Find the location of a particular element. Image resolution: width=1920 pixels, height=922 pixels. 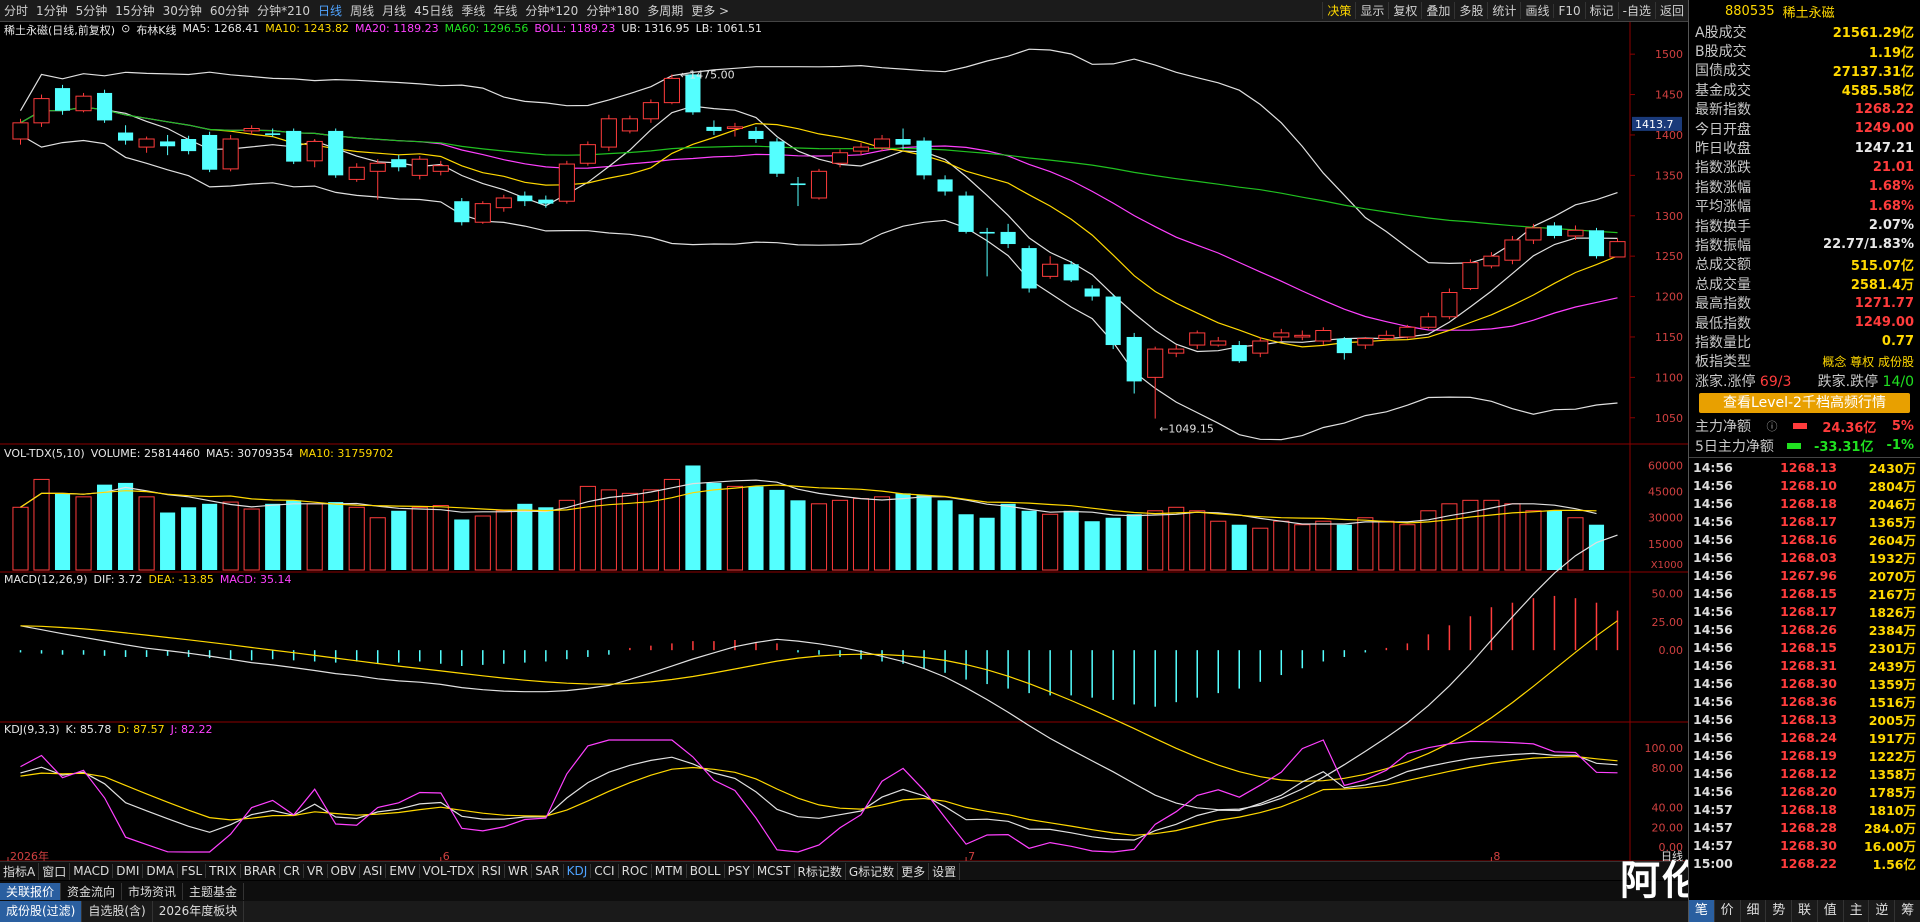

period-12: 年线 is located at coordinates (505, 10).